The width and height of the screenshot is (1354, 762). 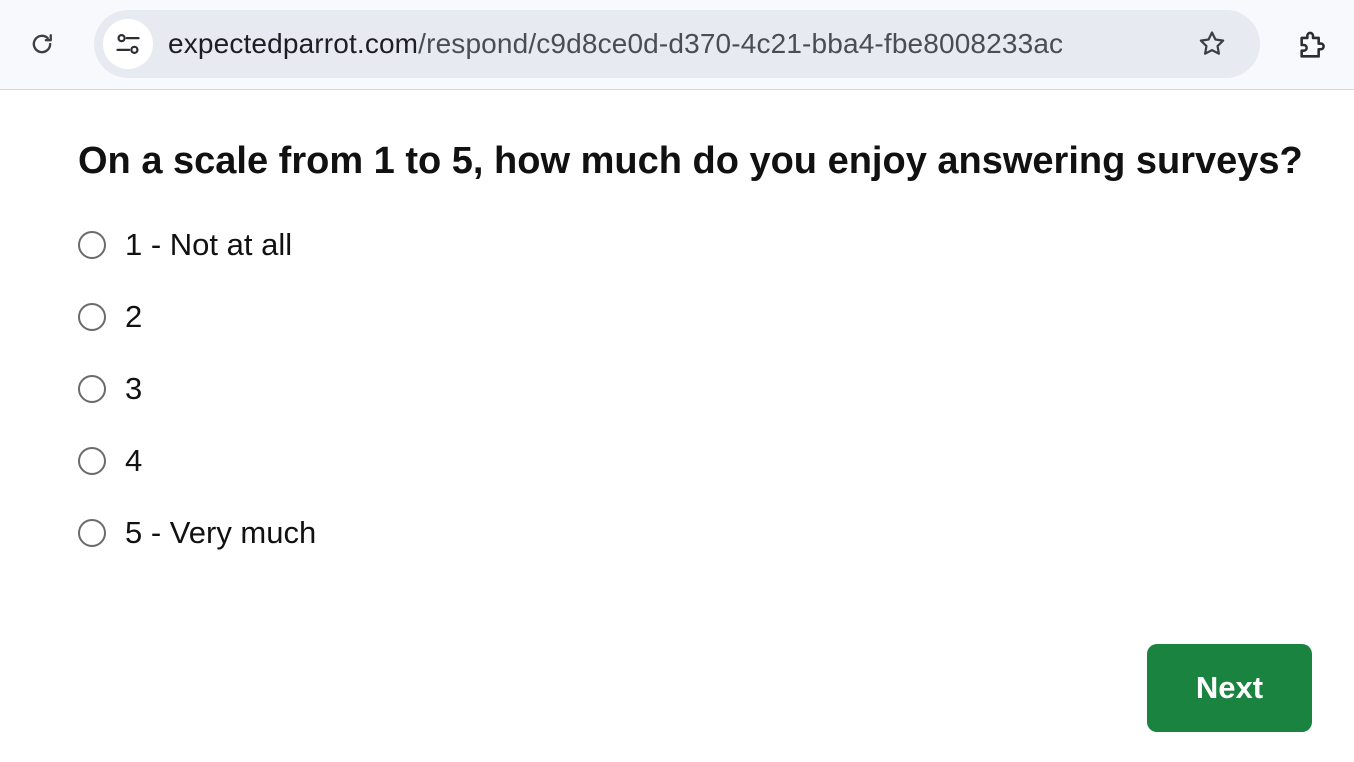 I want to click on next-button: Next, so click(x=1229, y=688).